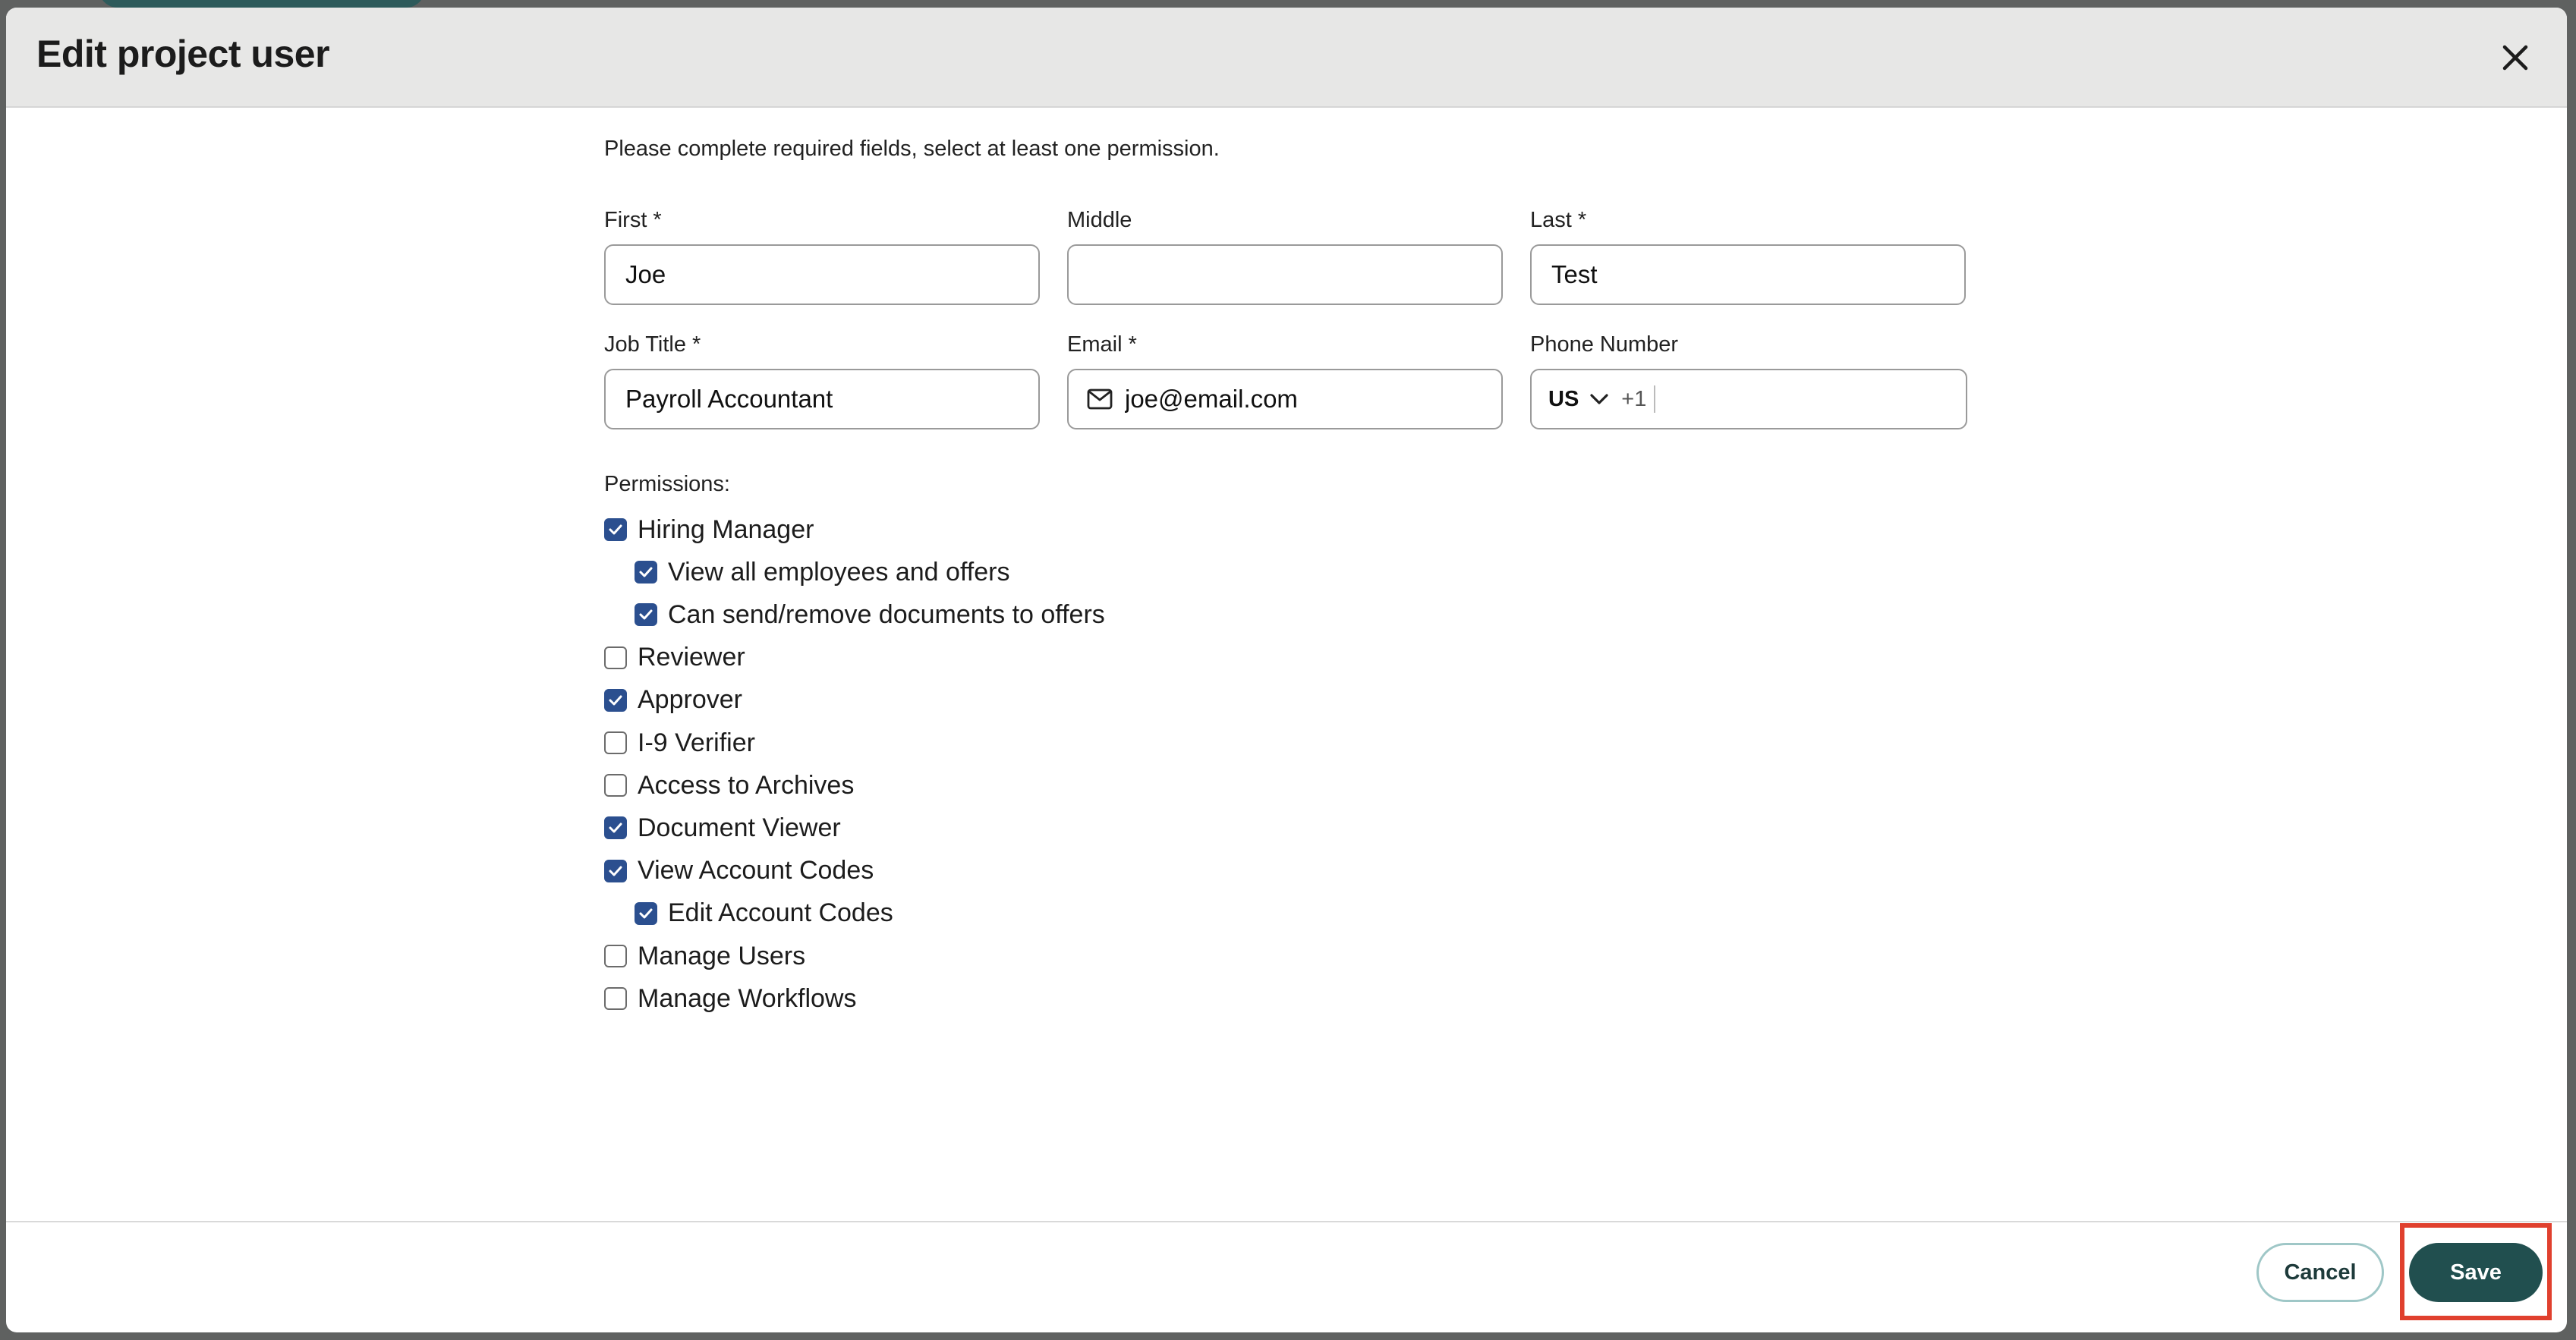 The width and height of the screenshot is (2576, 1340). Describe the element at coordinates (1748, 274) in the screenshot. I see `last-name-field` at that location.